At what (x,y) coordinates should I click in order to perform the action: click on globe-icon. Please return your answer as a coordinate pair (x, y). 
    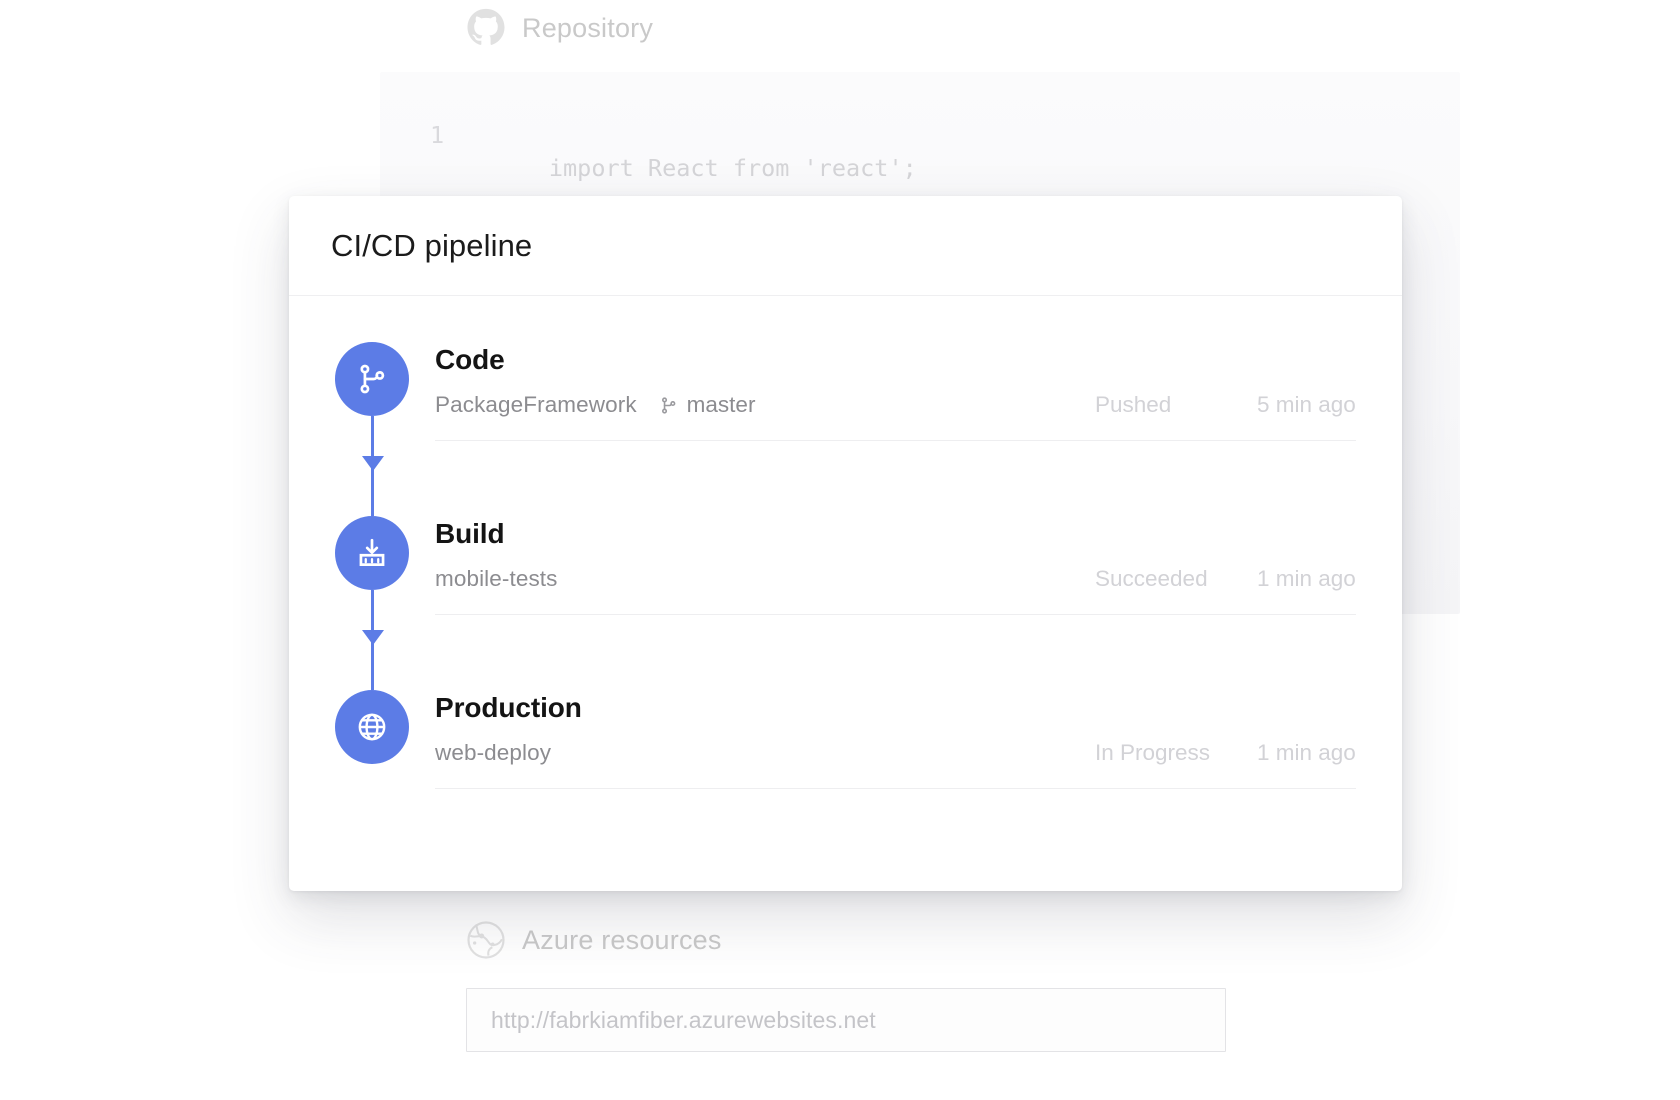
    Looking at the image, I should click on (372, 727).